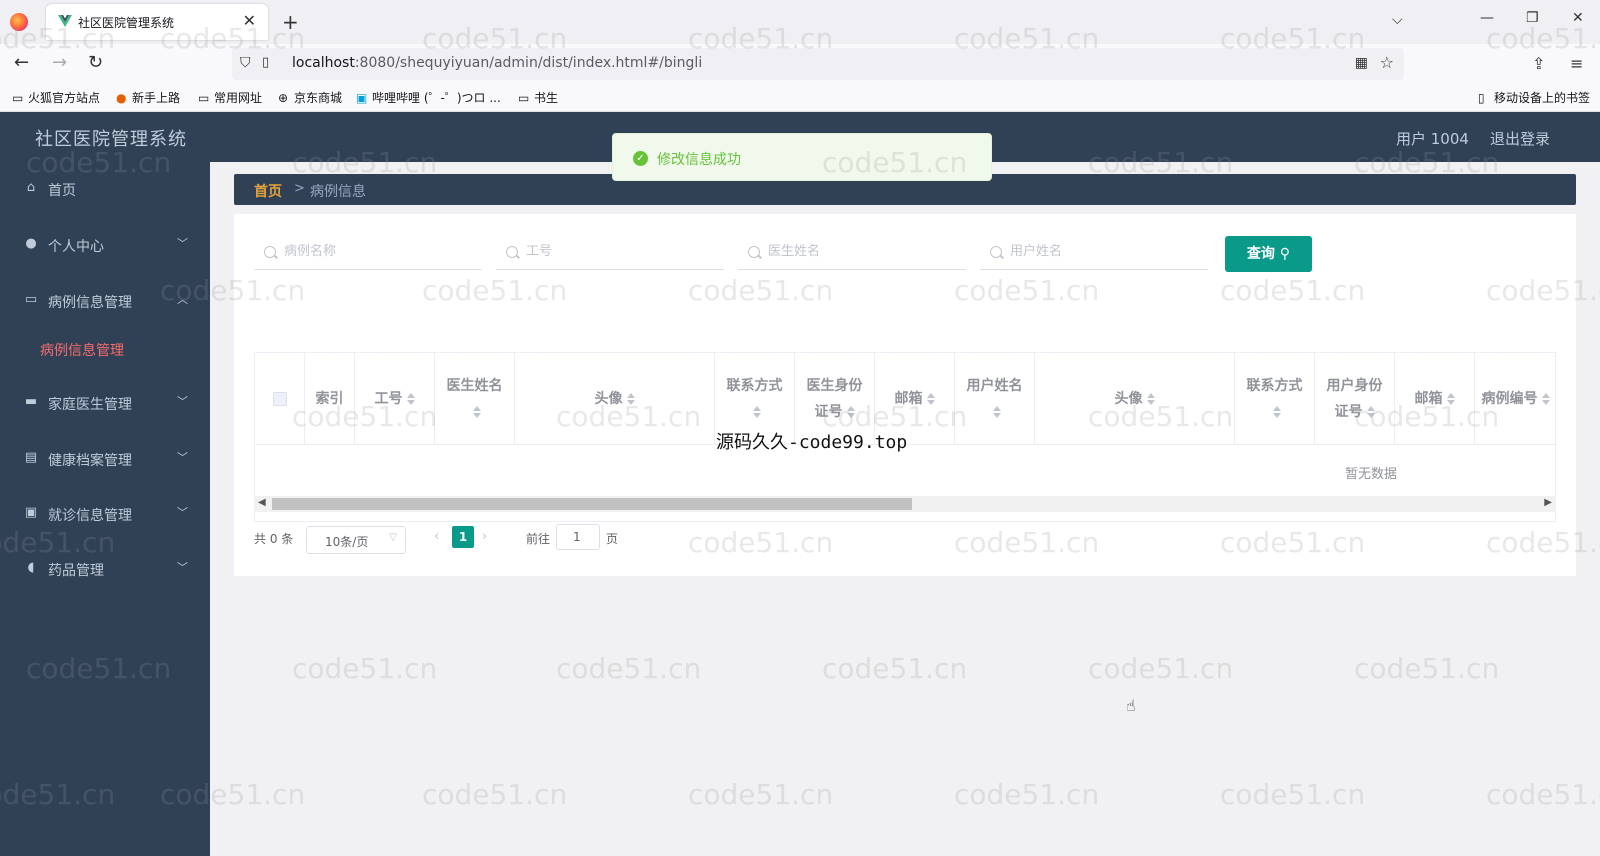 The height and width of the screenshot is (856, 1600). What do you see at coordinates (356, 540) in the screenshot?
I see `page-size-select: 10条/页 ▽` at bounding box center [356, 540].